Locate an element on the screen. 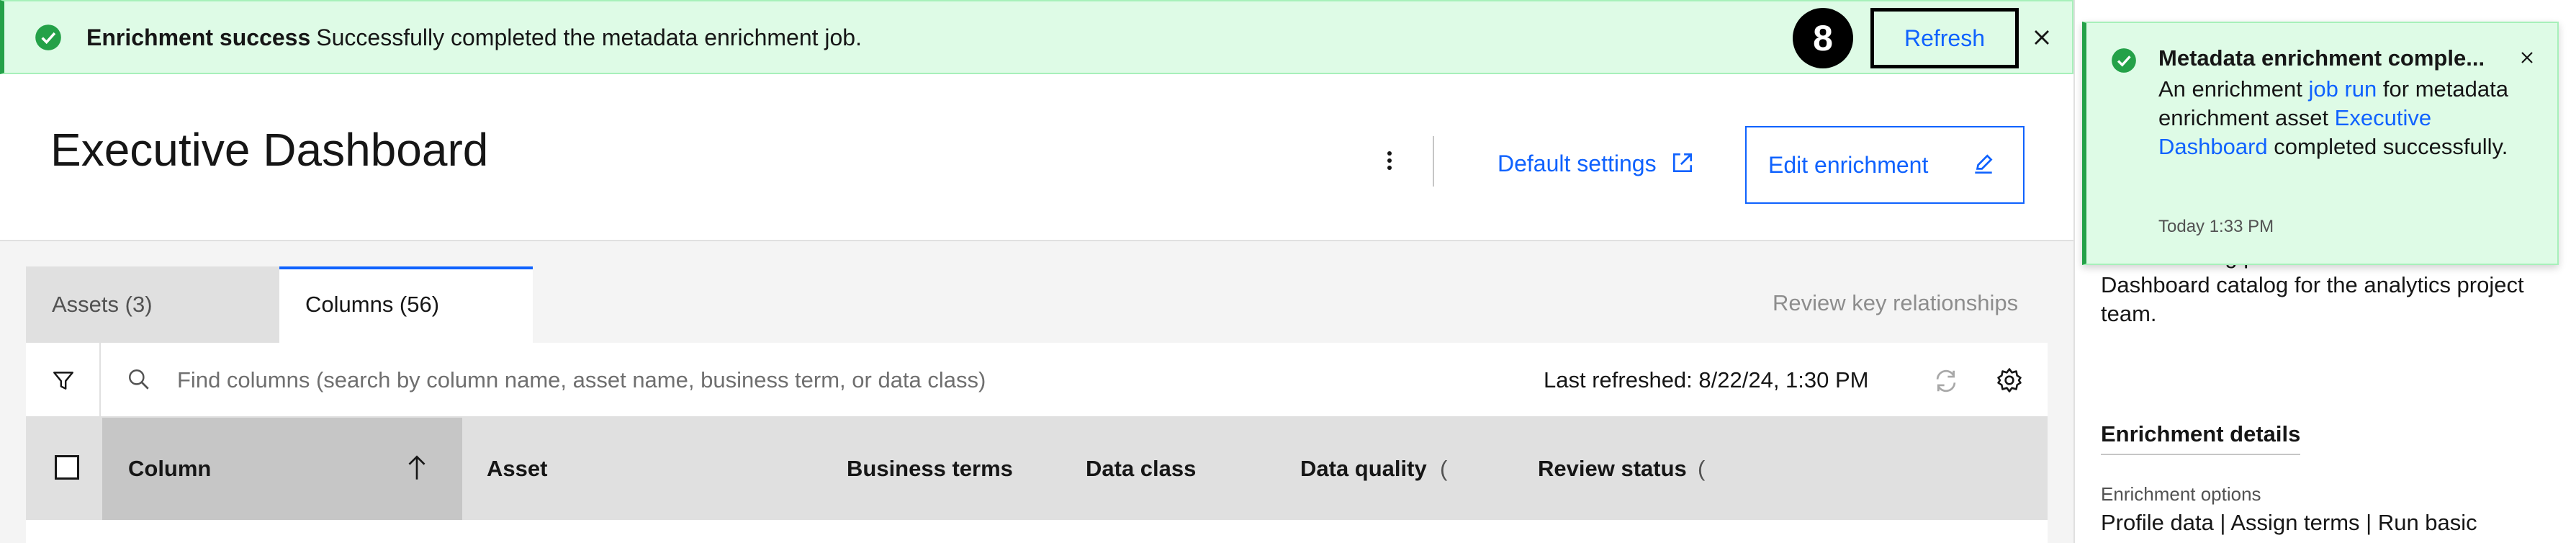 Image resolution: width=2576 pixels, height=543 pixels. renew-icon is located at coordinates (1946, 381).